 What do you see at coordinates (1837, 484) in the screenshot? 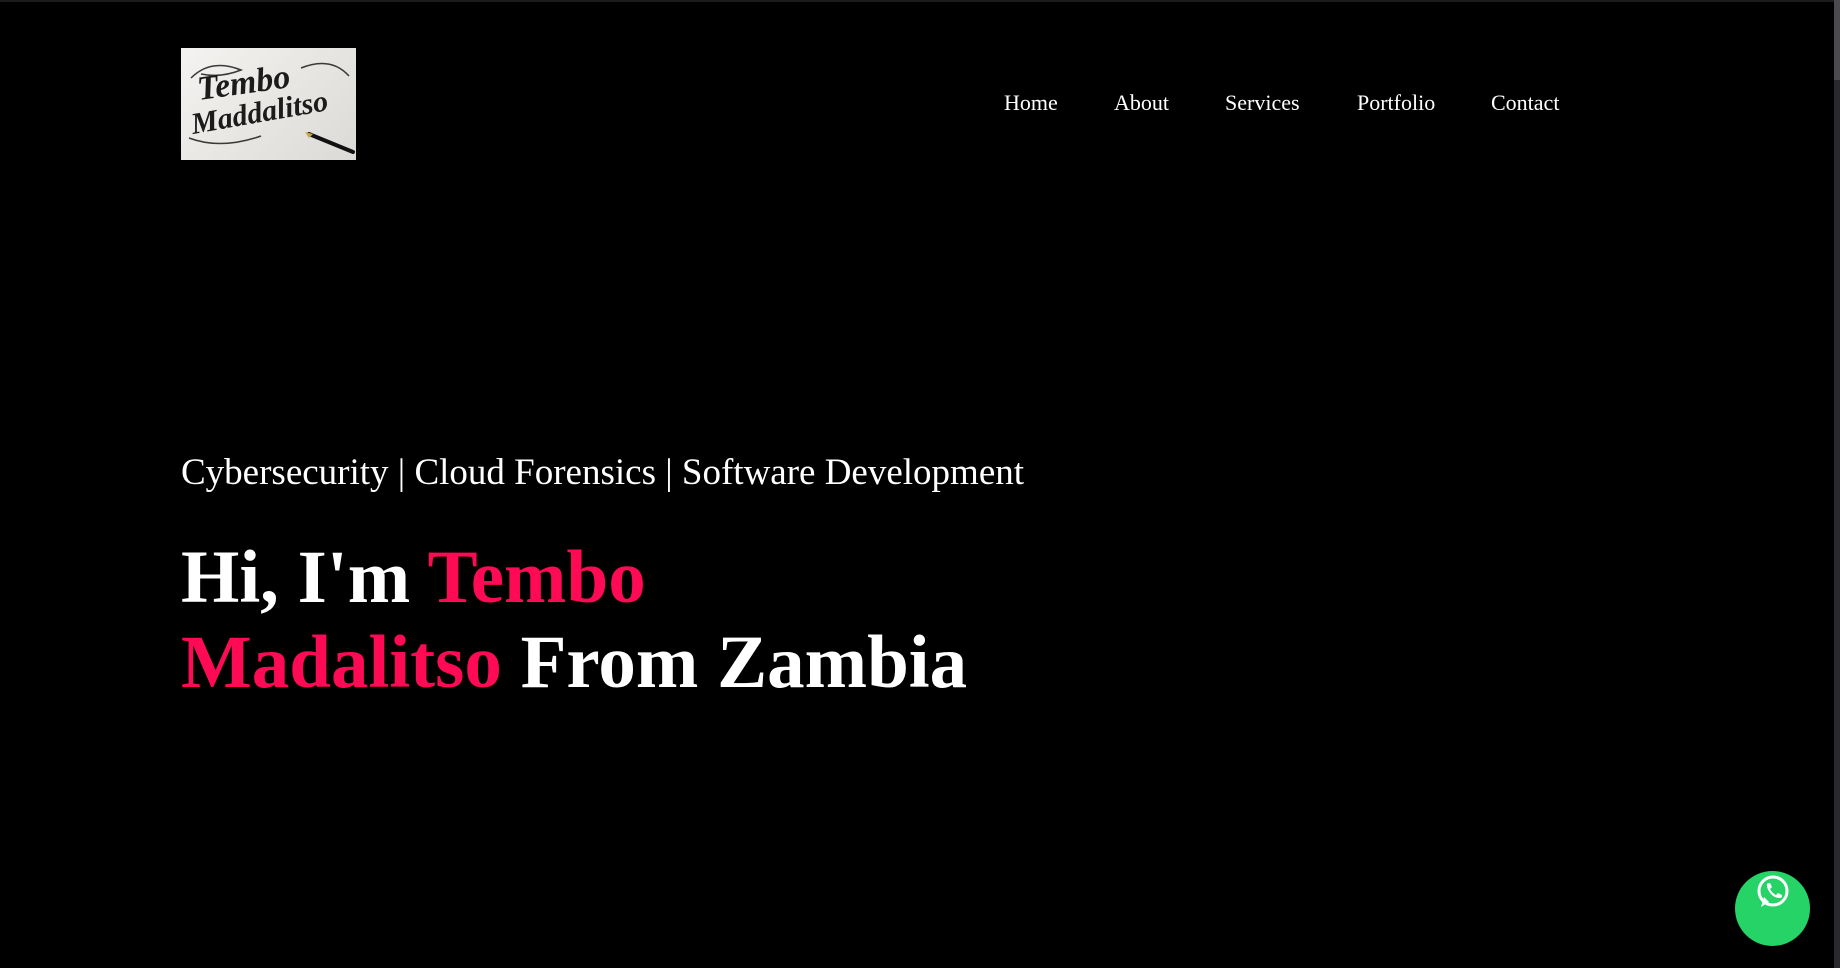
I see `scrollbar` at bounding box center [1837, 484].